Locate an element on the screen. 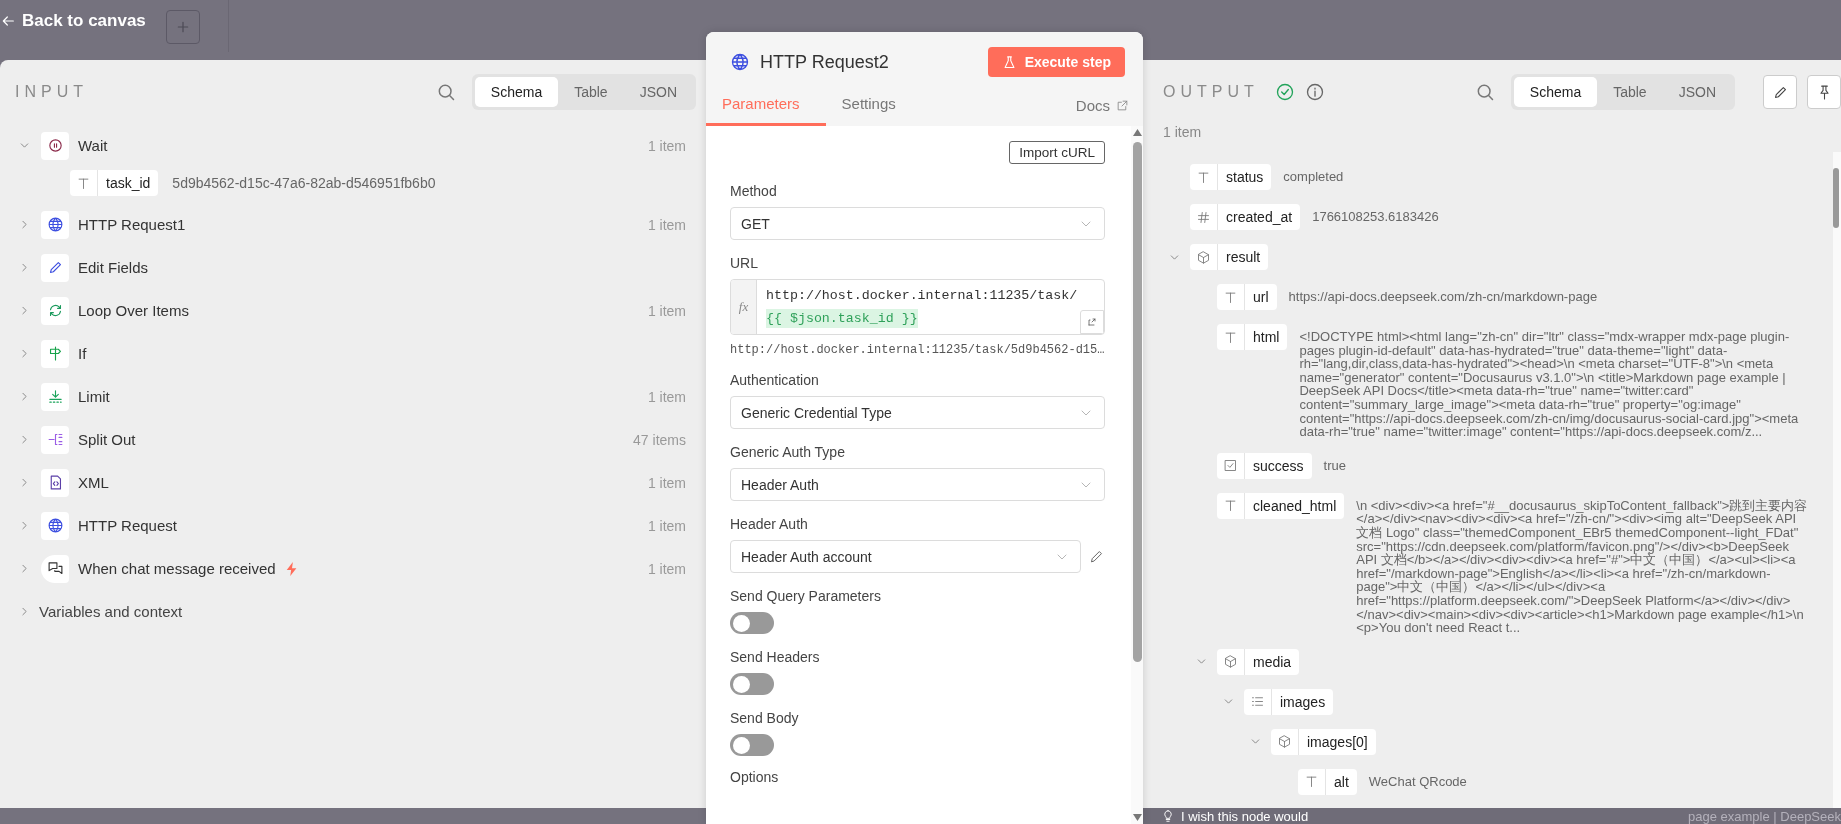 Image resolution: width=1841 pixels, height=824 pixels. field-label: Header Auth is located at coordinates (769, 524).